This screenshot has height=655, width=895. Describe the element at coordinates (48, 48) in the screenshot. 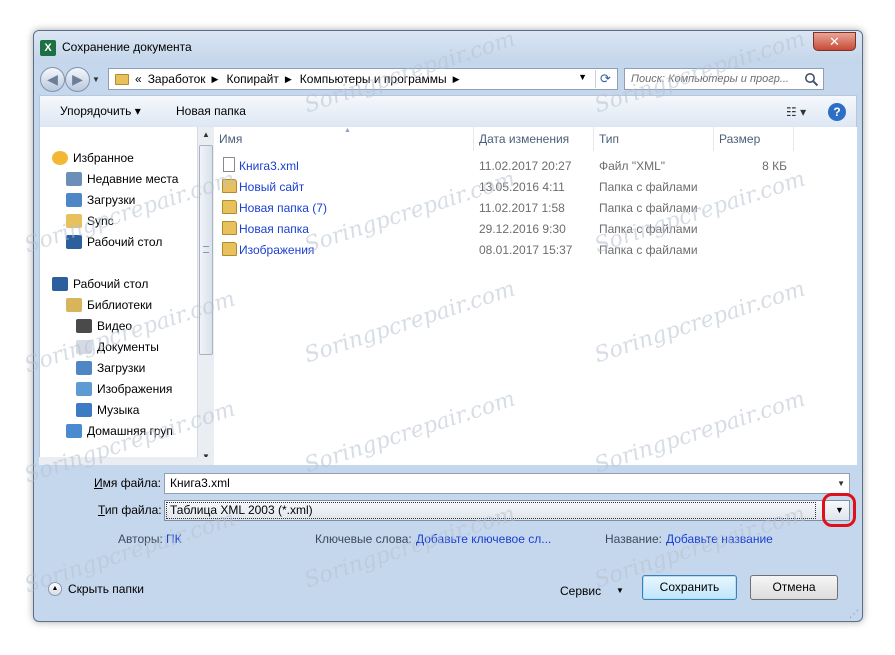

I see `excel-icon: X` at that location.